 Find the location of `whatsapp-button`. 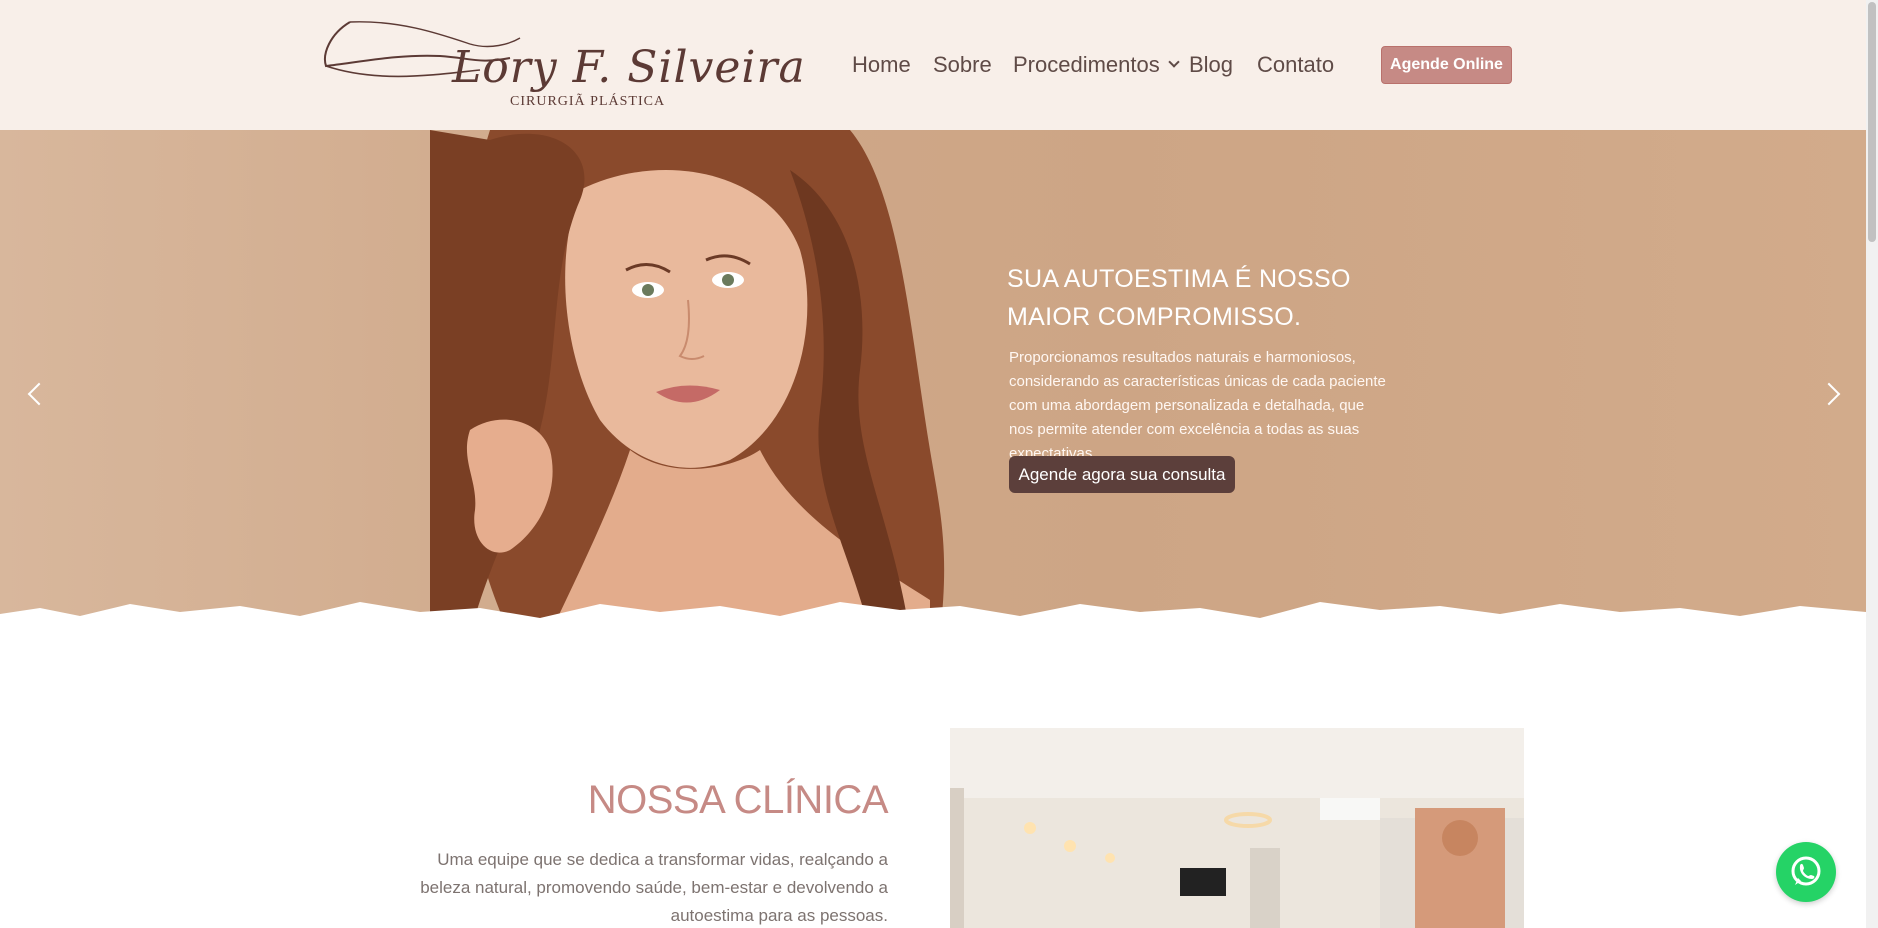

whatsapp-button is located at coordinates (1806, 872).